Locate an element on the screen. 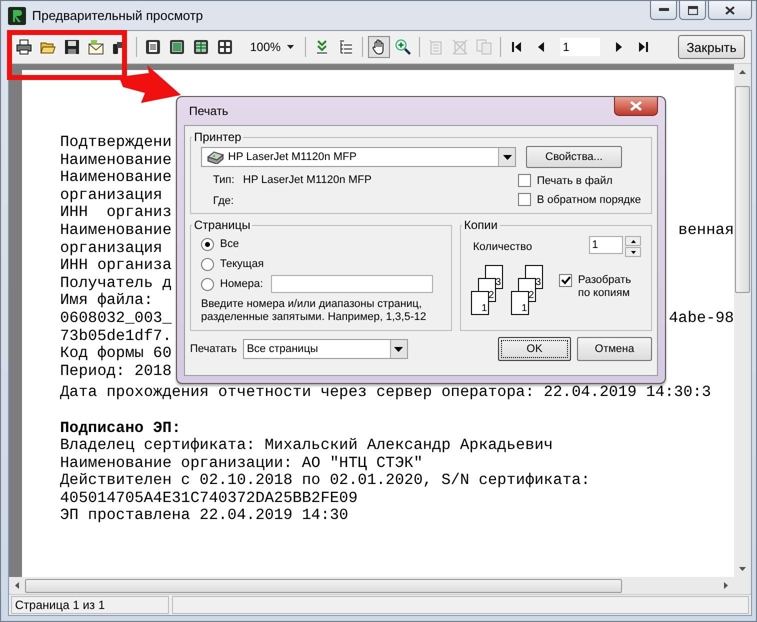 The height and width of the screenshot is (622, 757). printer-name: HP LaserJet M1120n MFP is located at coordinates (292, 157).